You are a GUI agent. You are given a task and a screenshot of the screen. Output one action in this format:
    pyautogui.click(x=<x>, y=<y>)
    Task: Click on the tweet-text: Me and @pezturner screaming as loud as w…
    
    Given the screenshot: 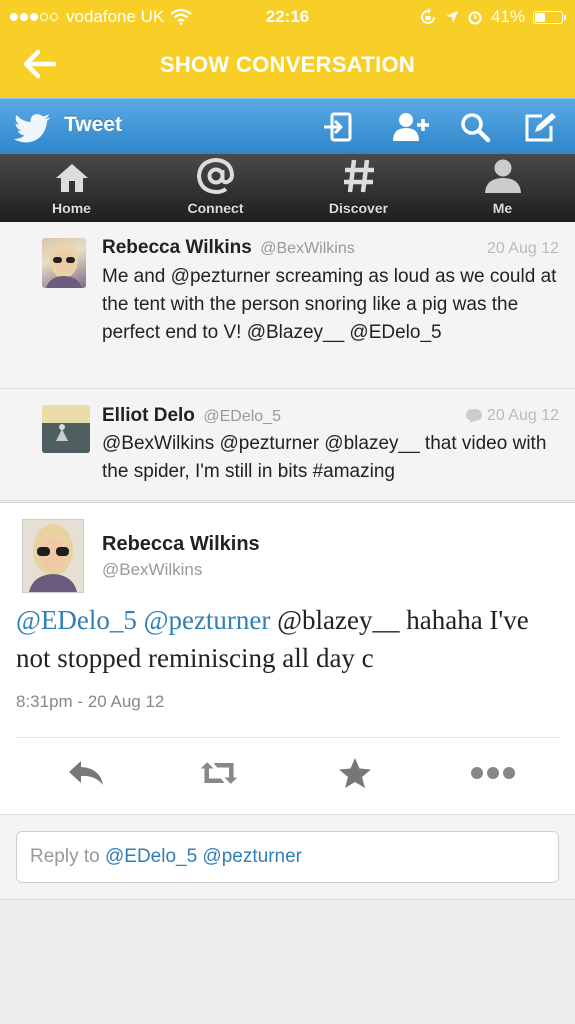 What is the action you would take?
    pyautogui.click(x=329, y=304)
    